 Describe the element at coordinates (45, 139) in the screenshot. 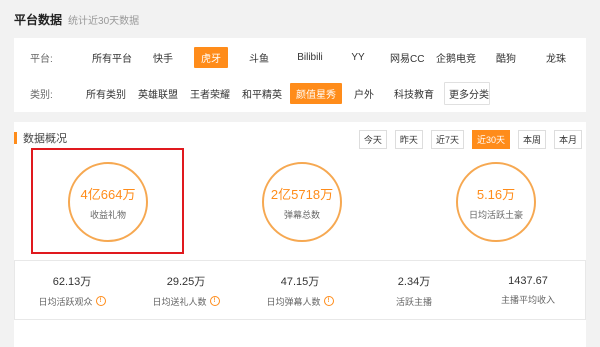

I see `overview-title: 数据概况` at that location.